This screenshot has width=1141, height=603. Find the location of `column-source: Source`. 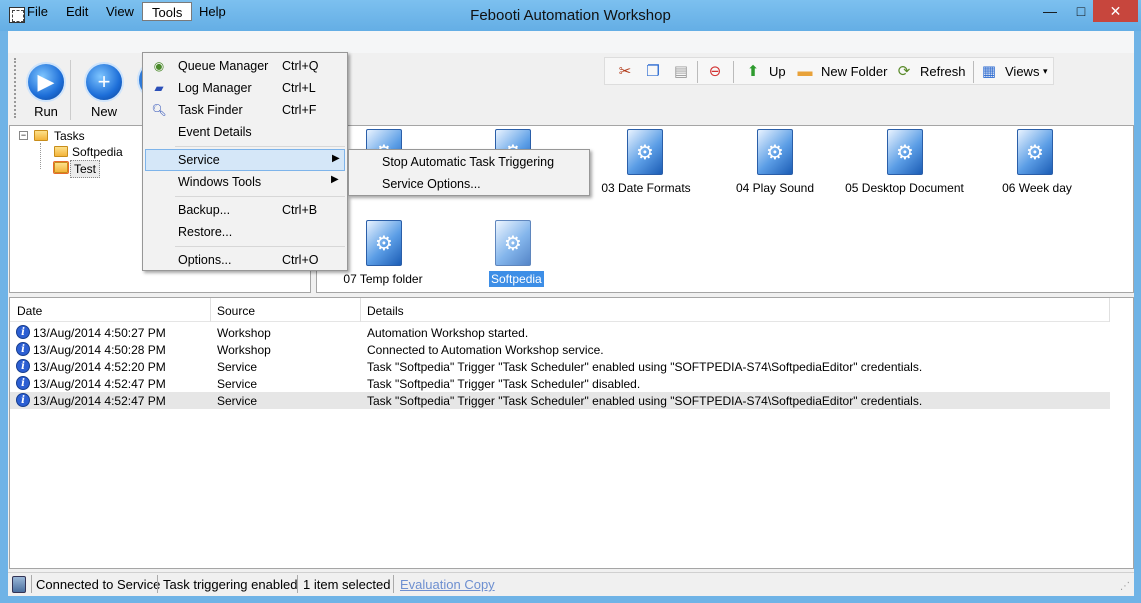

column-source: Source is located at coordinates (236, 311).